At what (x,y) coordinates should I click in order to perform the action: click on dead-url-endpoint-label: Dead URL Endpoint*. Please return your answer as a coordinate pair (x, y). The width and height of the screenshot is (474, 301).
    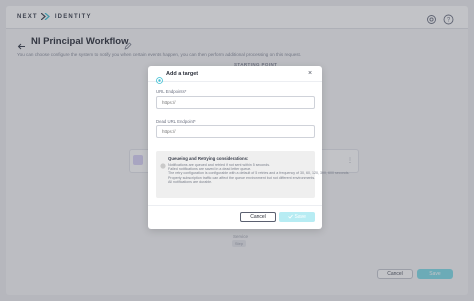
    Looking at the image, I should click on (176, 121).